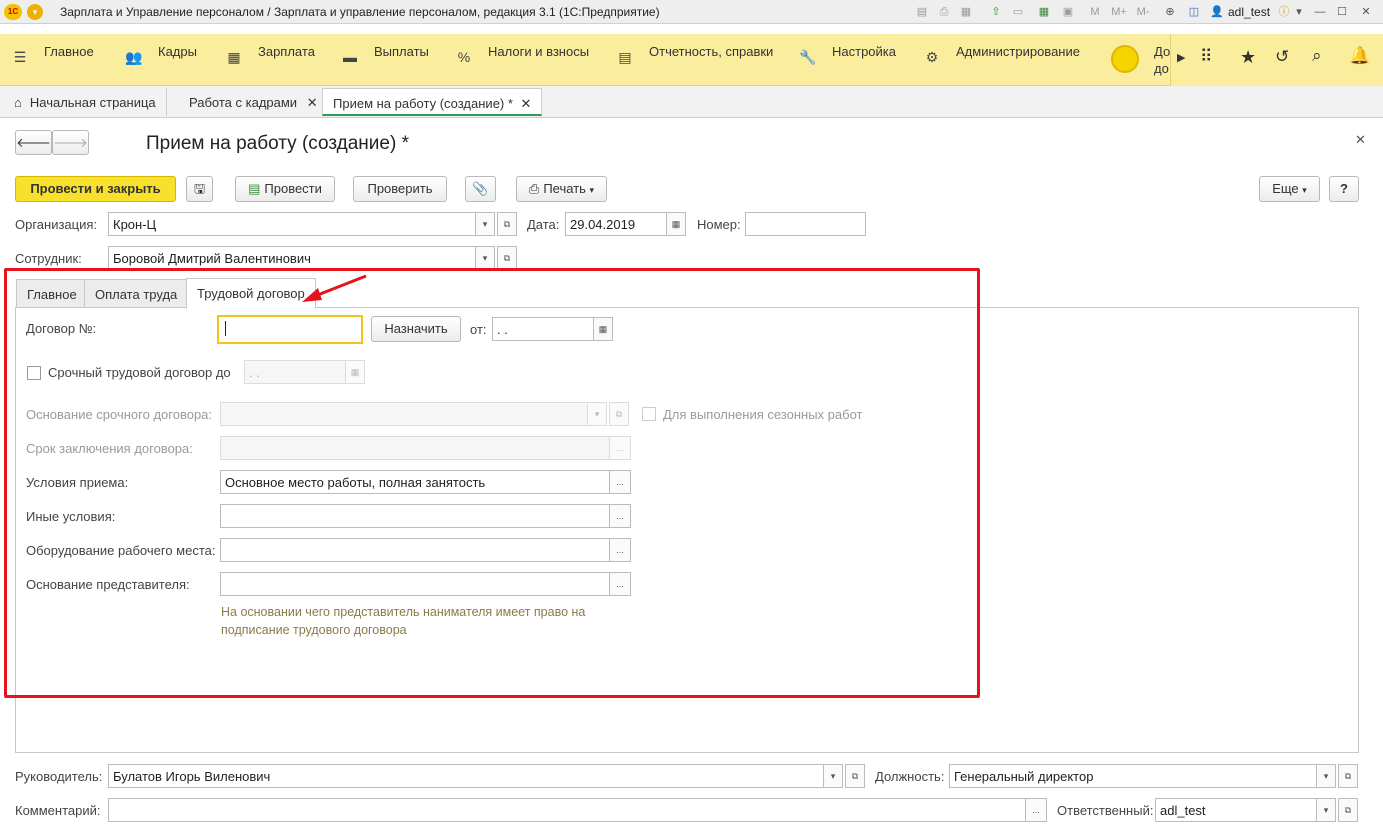  Describe the element at coordinates (1001, 60) in the screenshot. I see `menu-administration: ⚙ Администрирование` at that location.